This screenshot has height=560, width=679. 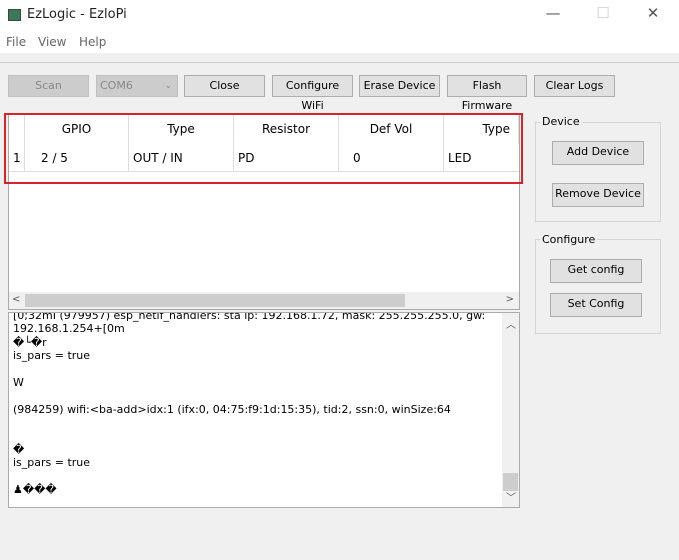 I want to click on menu-file: File, so click(x=16, y=42).